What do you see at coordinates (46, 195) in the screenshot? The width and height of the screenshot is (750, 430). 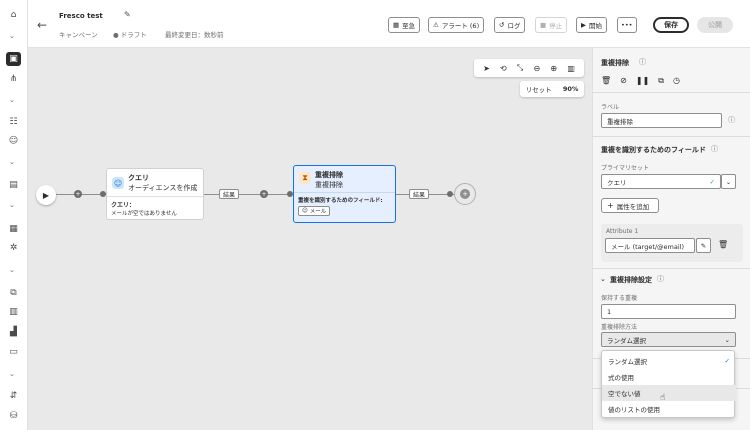 I see `start-node: ▶` at bounding box center [46, 195].